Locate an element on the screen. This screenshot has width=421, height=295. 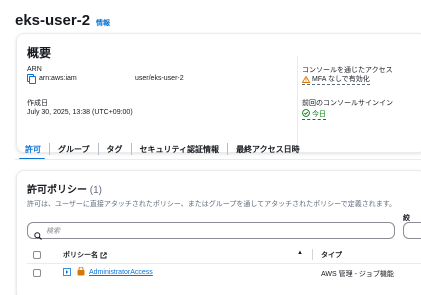
managed-policy-icon is located at coordinates (81, 271).